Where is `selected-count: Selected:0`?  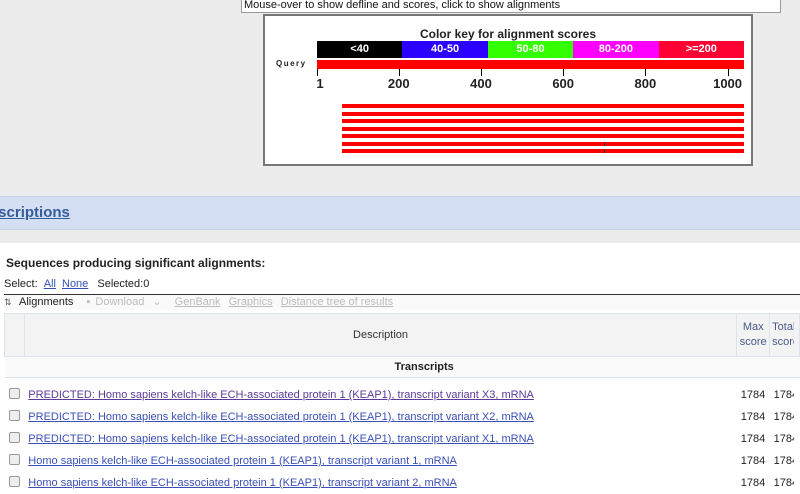 selected-count: Selected:0 is located at coordinates (123, 284).